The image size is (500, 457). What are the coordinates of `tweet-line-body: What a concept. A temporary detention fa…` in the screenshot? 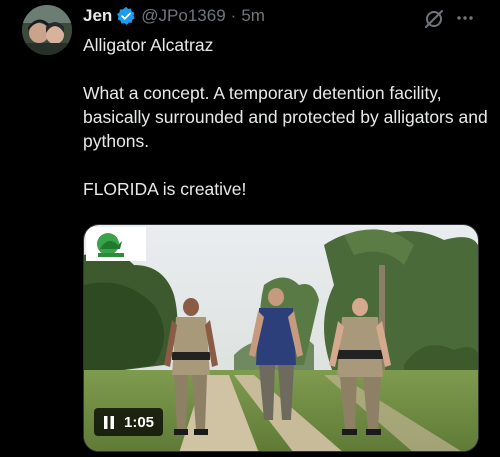 It's located at (285, 117).